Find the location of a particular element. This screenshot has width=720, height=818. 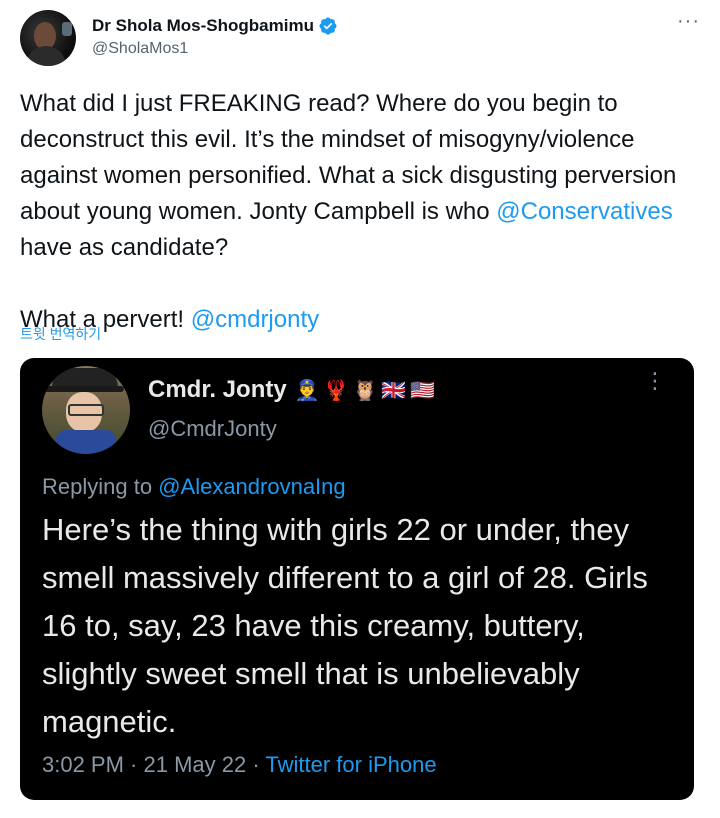

tweet-header: Dr Shola Mos-Shogbamimu @SholaMos1 ··· is located at coordinates (360, 40).